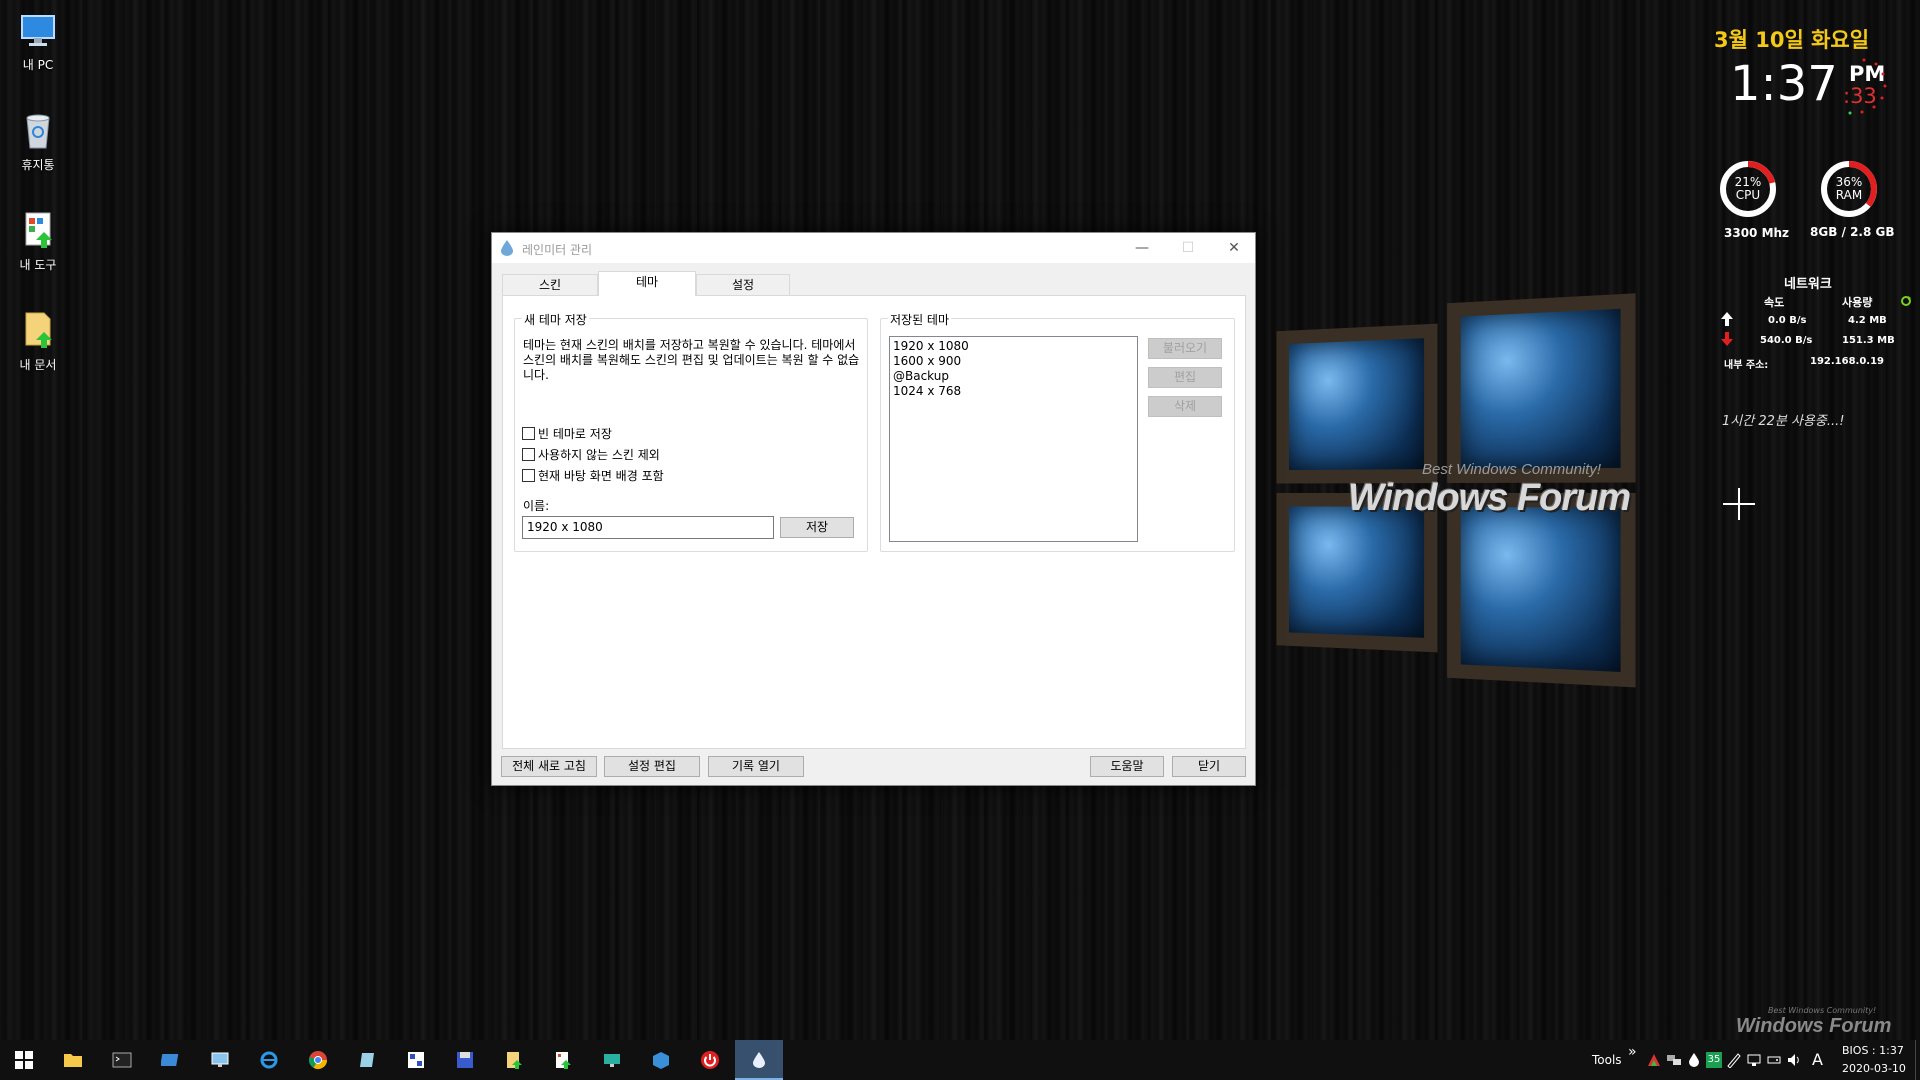  What do you see at coordinates (1013, 361) in the screenshot?
I see `list-item: 1600 x 900` at bounding box center [1013, 361].